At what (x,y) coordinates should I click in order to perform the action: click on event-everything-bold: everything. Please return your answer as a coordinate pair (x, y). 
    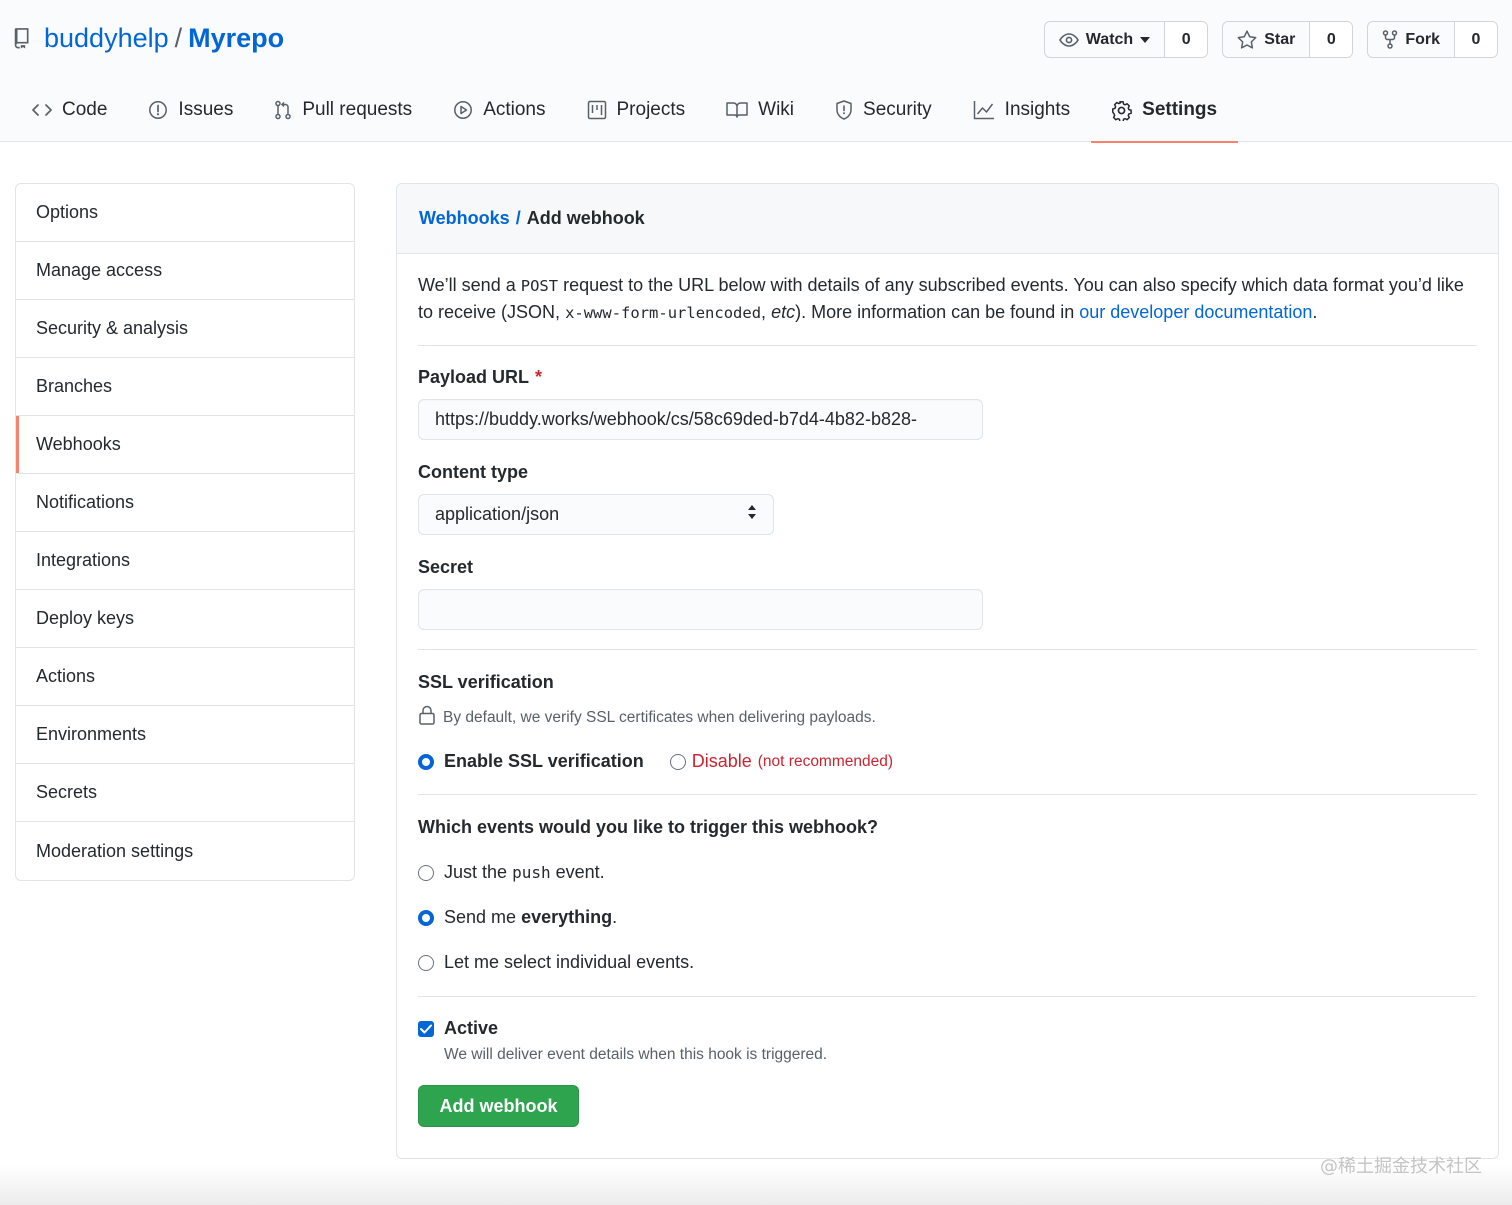
    Looking at the image, I should click on (567, 917).